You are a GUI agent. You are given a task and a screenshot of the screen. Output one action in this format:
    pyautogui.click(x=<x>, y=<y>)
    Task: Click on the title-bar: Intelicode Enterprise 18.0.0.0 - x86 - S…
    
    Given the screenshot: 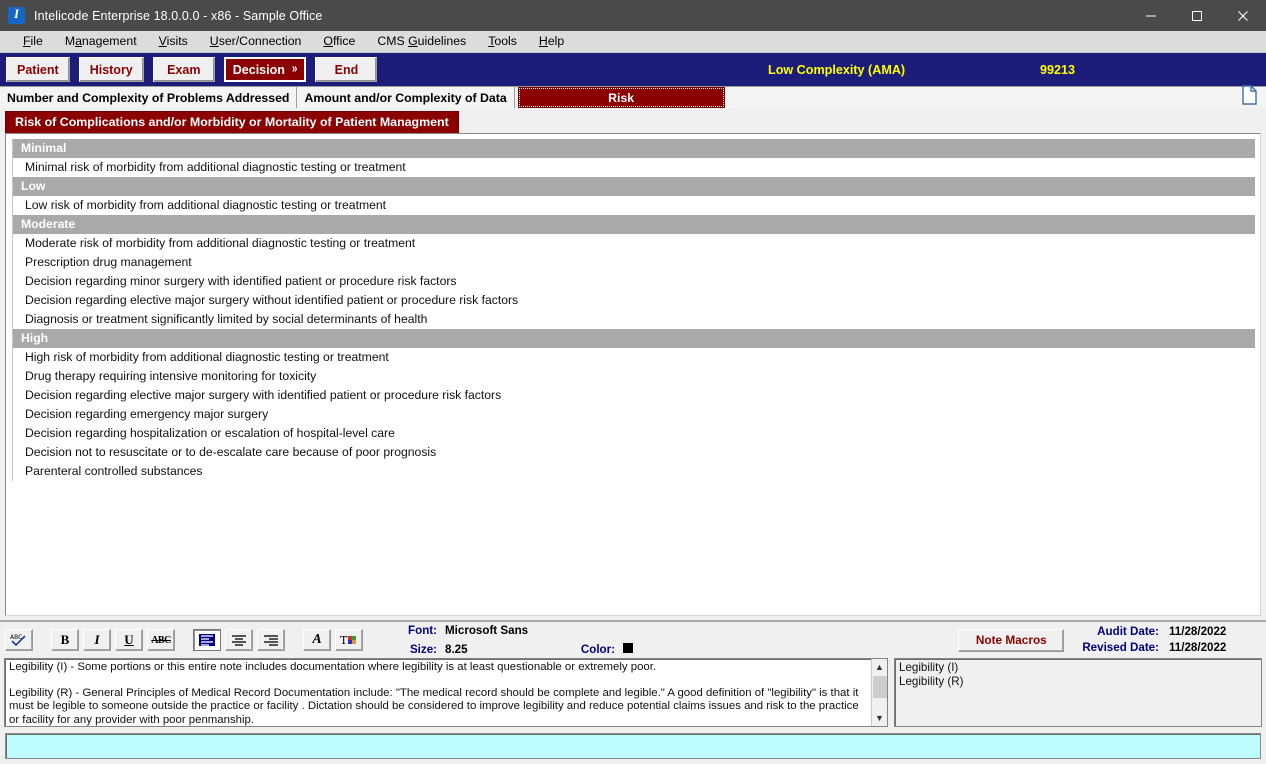 What is the action you would take?
    pyautogui.click(x=633, y=15)
    